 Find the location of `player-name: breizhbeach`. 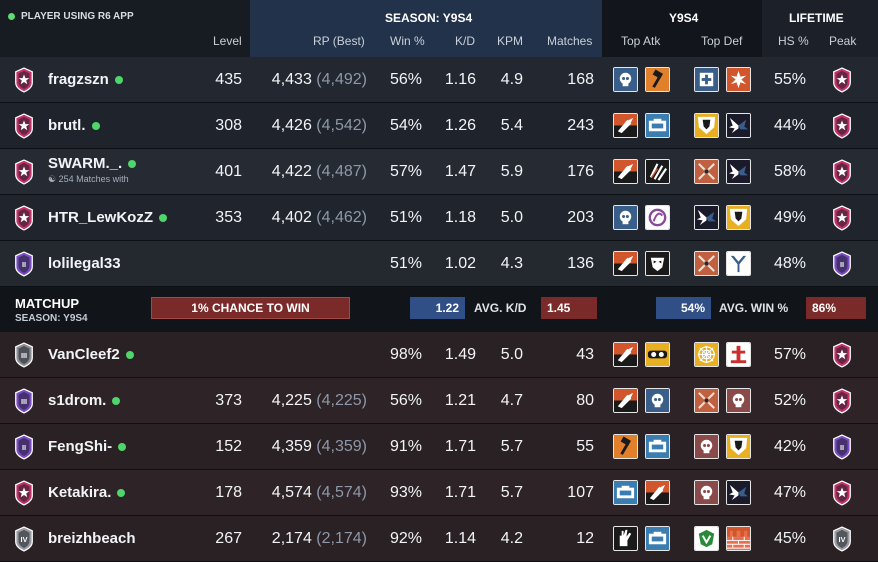

player-name: breizhbeach is located at coordinates (92, 538).